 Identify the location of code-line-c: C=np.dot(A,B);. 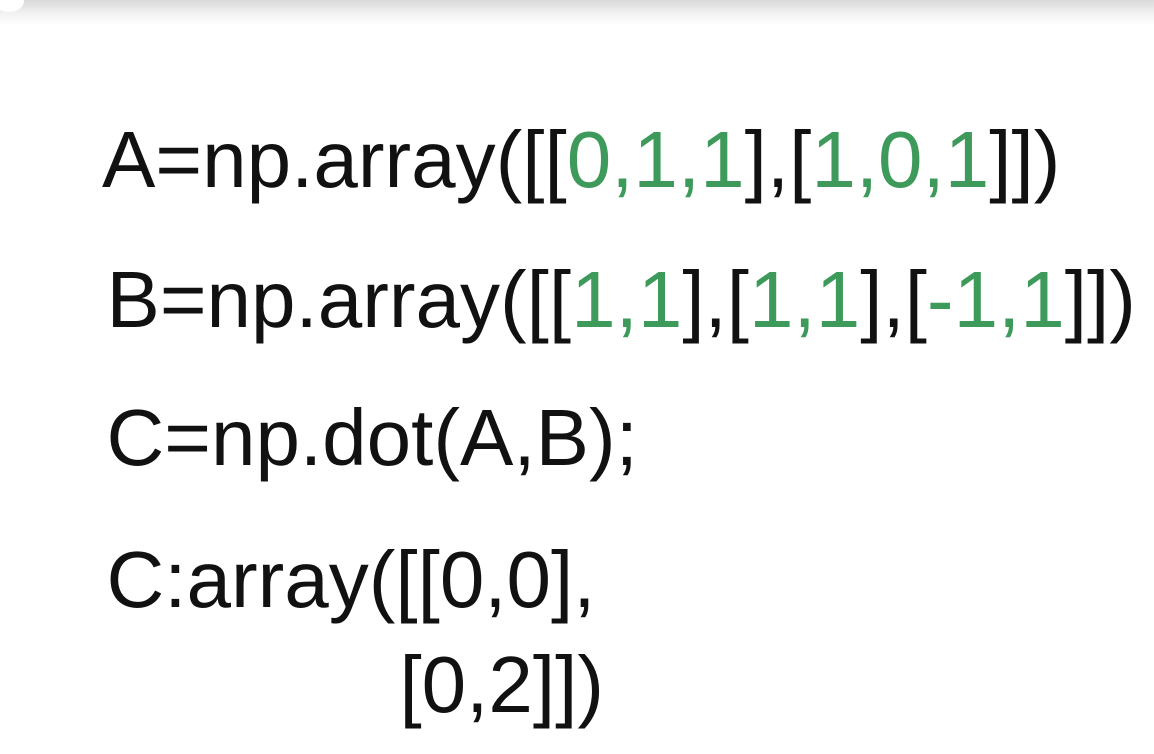
(349, 398).